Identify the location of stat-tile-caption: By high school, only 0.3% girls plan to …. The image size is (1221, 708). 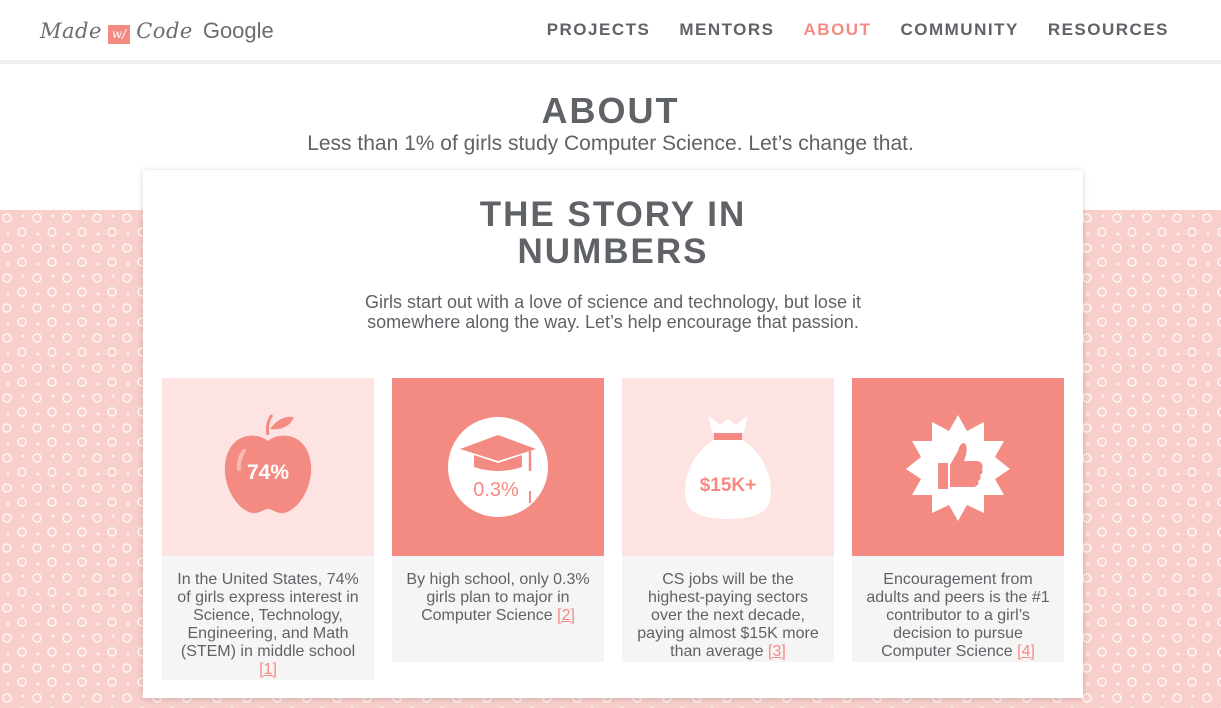
(498, 609).